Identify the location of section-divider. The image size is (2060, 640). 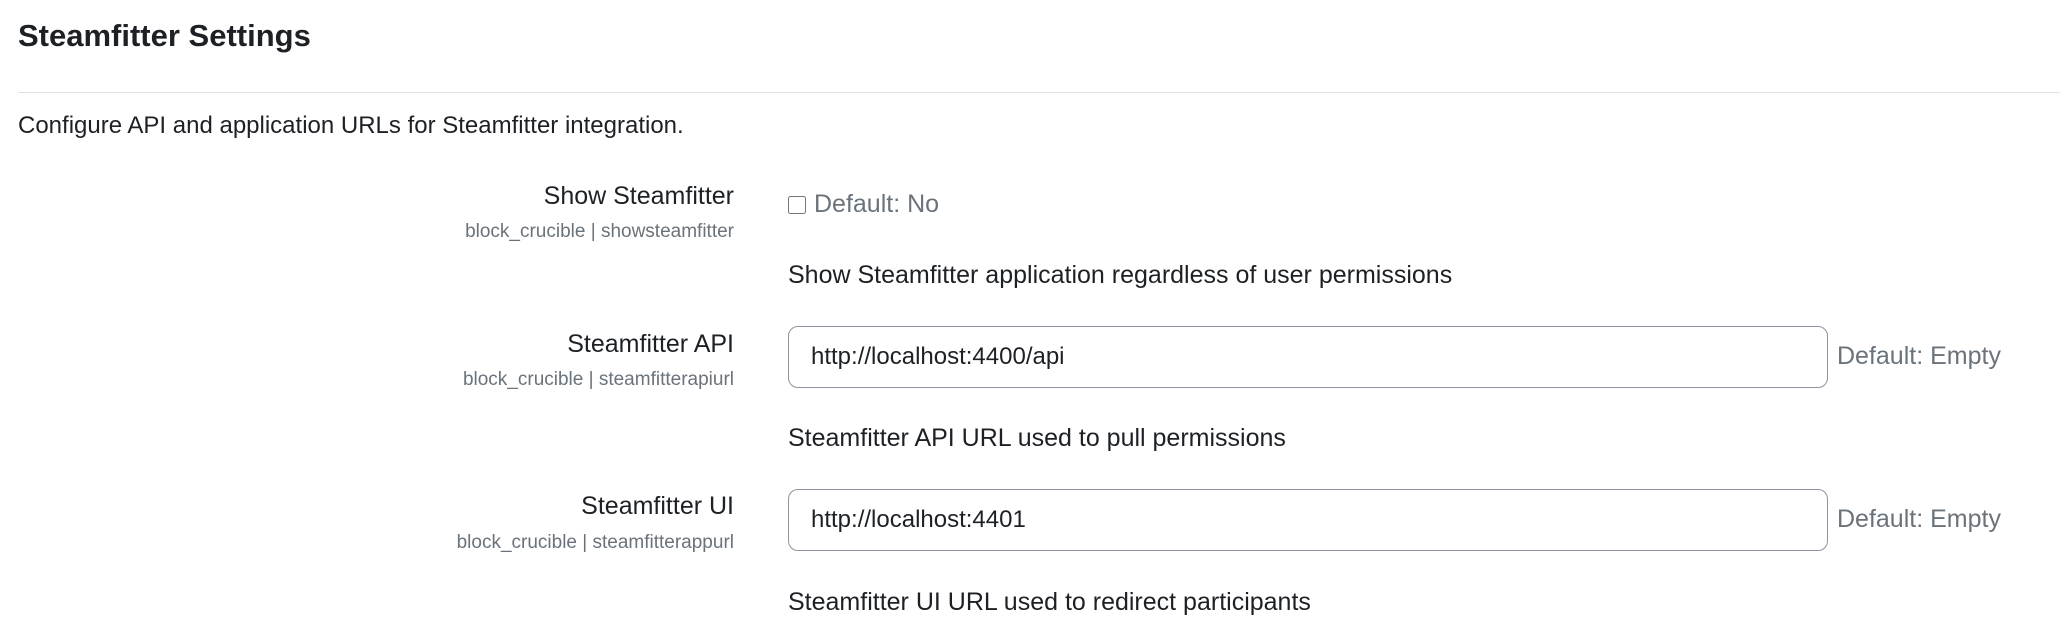
(1039, 92).